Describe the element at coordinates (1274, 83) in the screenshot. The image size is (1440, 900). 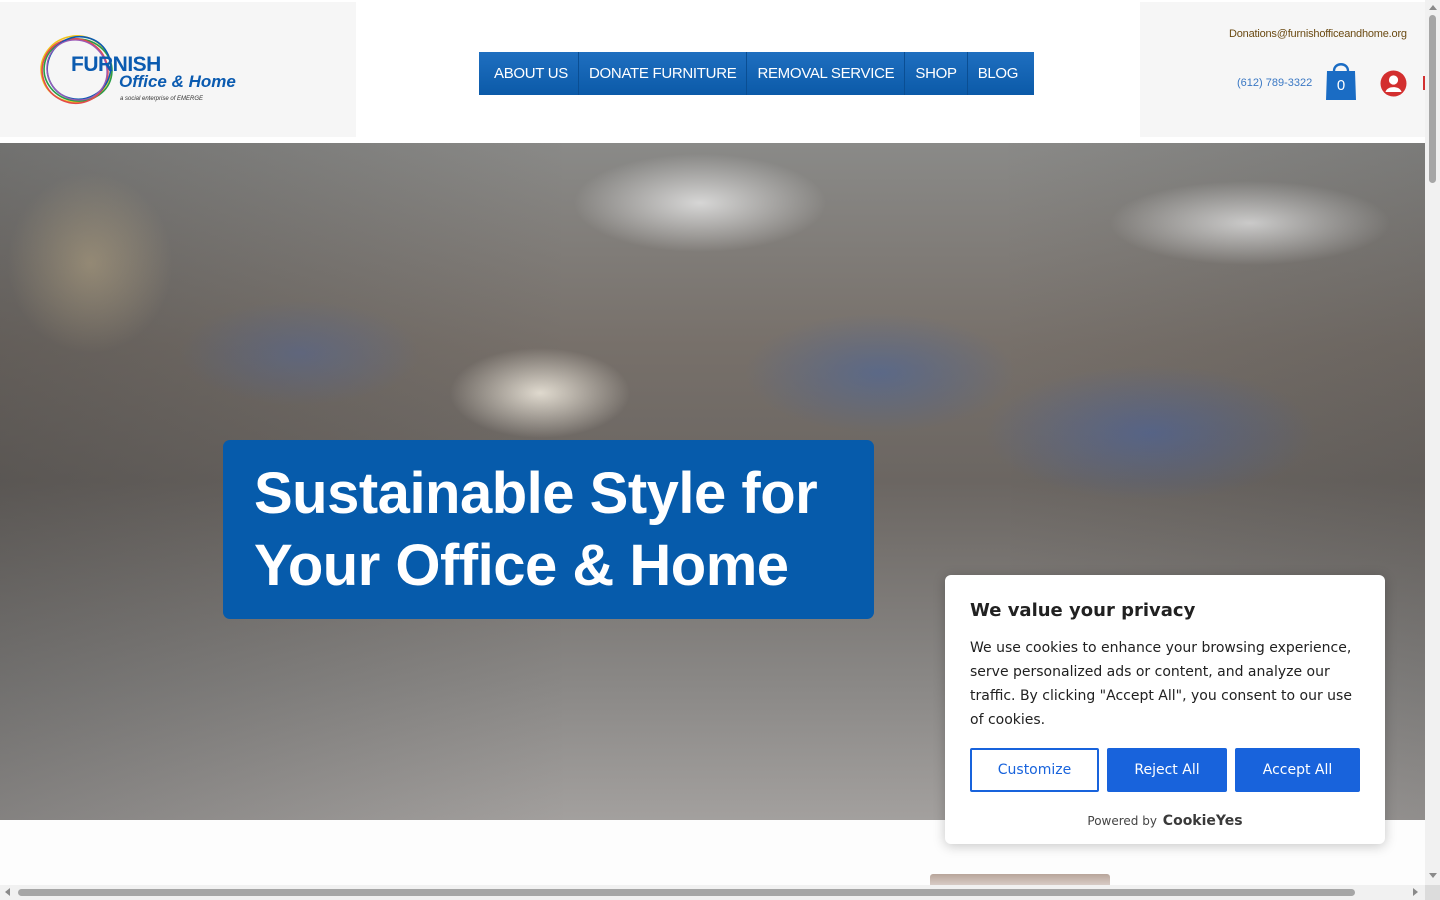
I see `phone-link: (612) 789-3322` at that location.